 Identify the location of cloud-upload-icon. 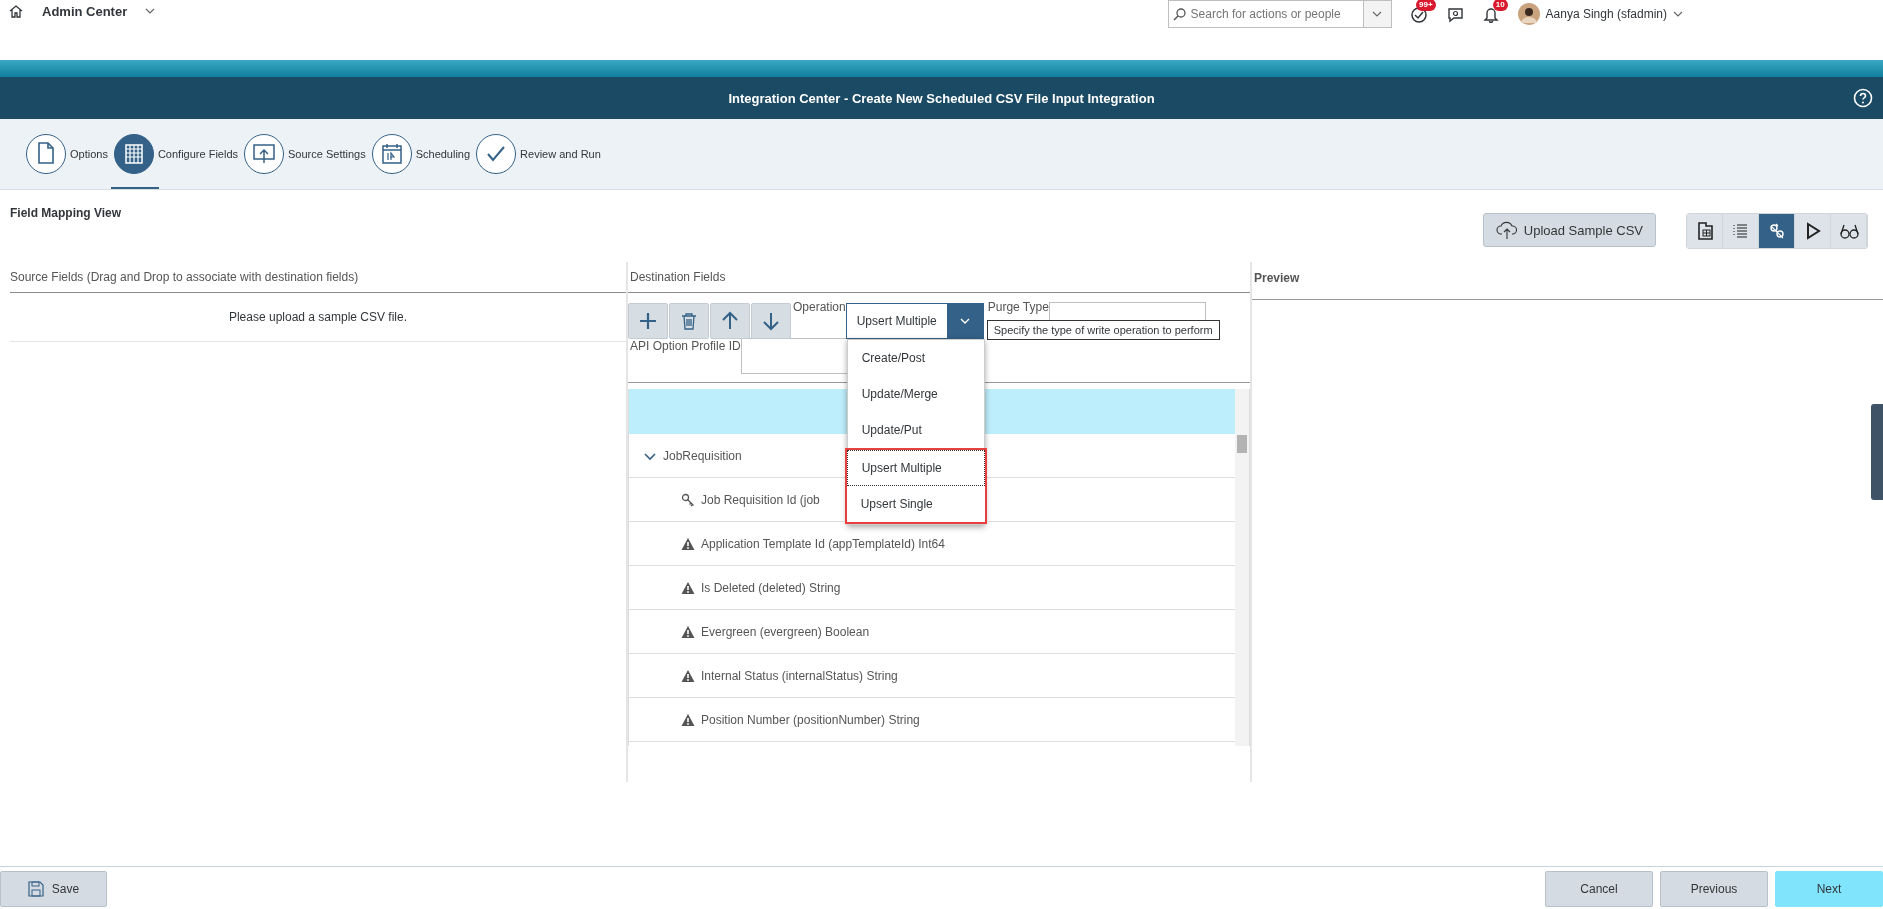
(1506, 230).